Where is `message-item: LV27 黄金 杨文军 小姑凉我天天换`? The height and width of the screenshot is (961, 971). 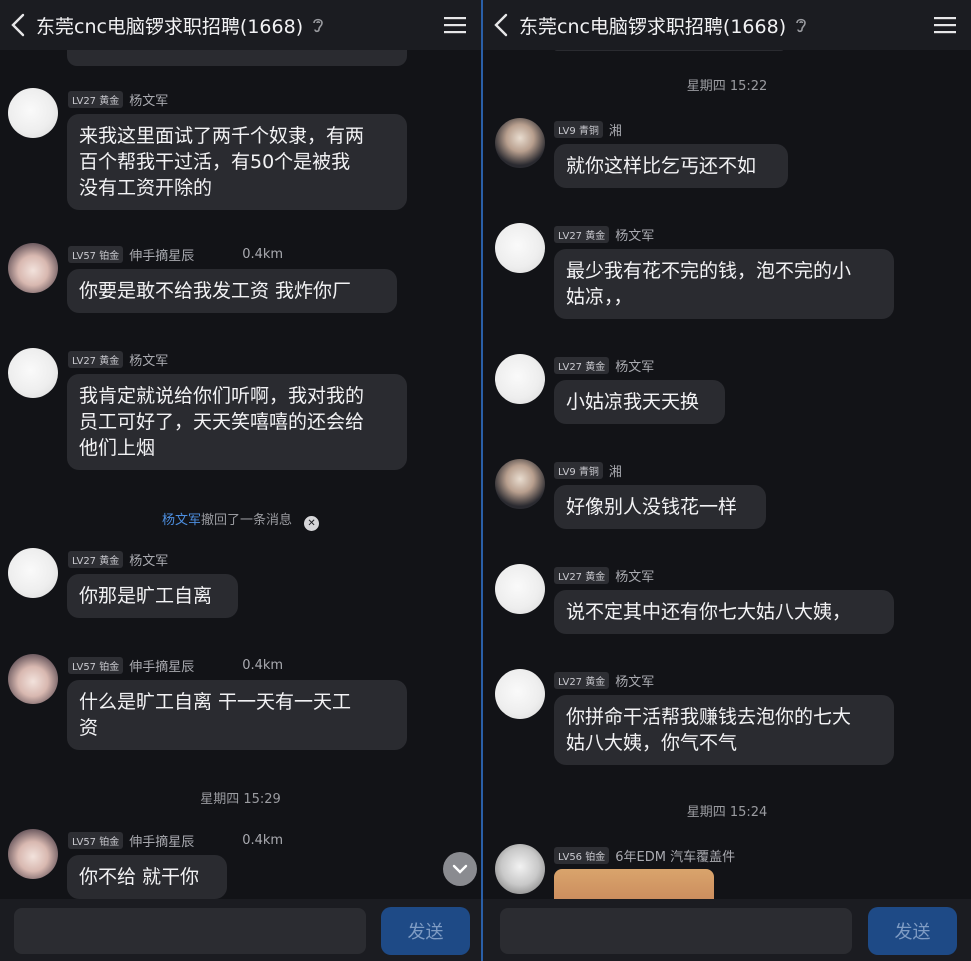 message-item: LV27 黄金 杨文军 小姑凉我天天换 is located at coordinates (727, 399).